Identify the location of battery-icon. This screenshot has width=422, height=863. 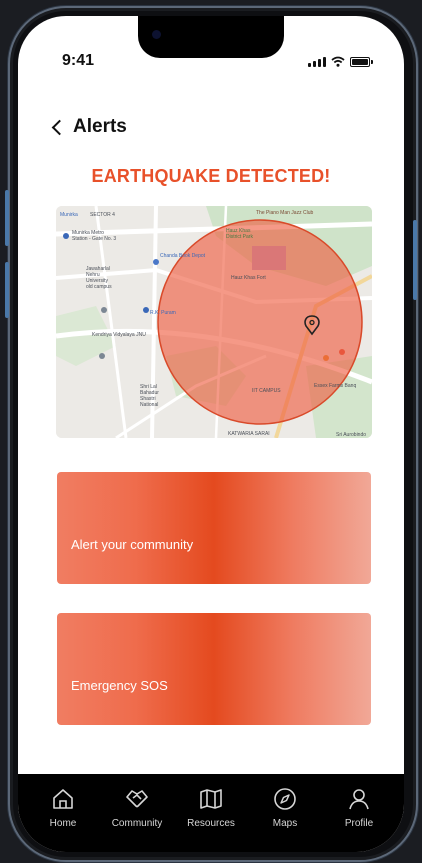
(361, 61).